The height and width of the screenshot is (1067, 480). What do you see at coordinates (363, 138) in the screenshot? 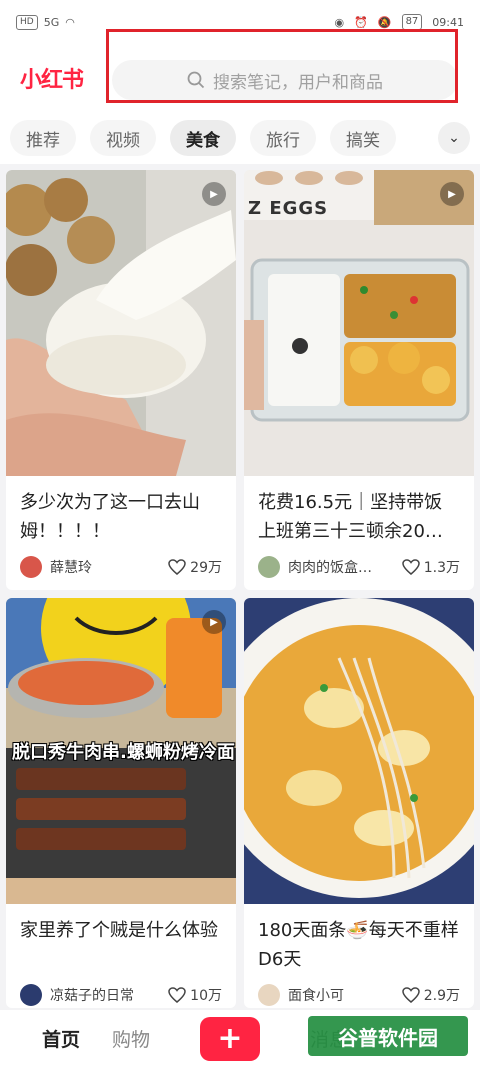
I see `tab-funny: 搞笑` at bounding box center [363, 138].